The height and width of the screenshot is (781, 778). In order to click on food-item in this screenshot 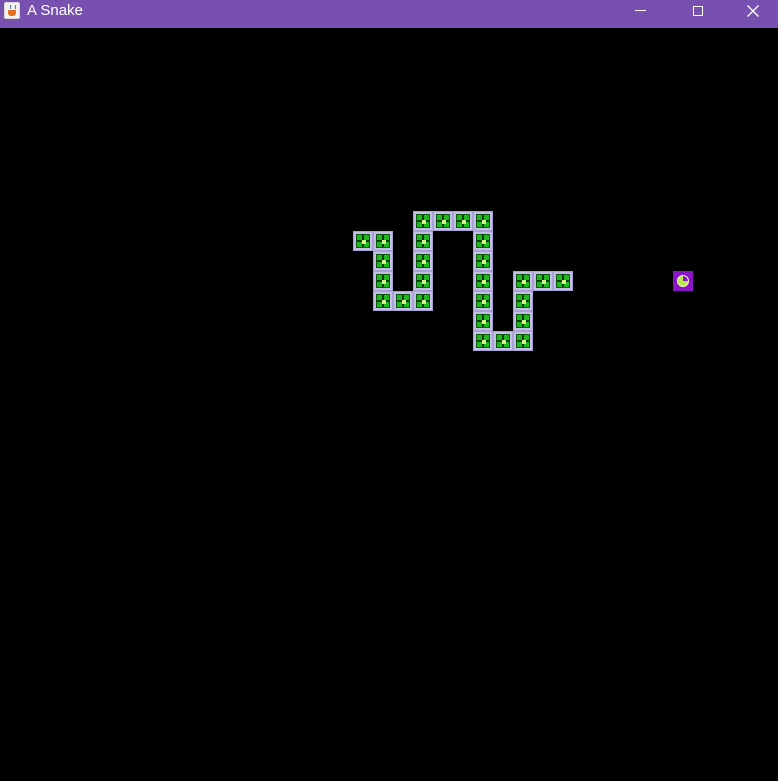, I will do `click(683, 281)`.